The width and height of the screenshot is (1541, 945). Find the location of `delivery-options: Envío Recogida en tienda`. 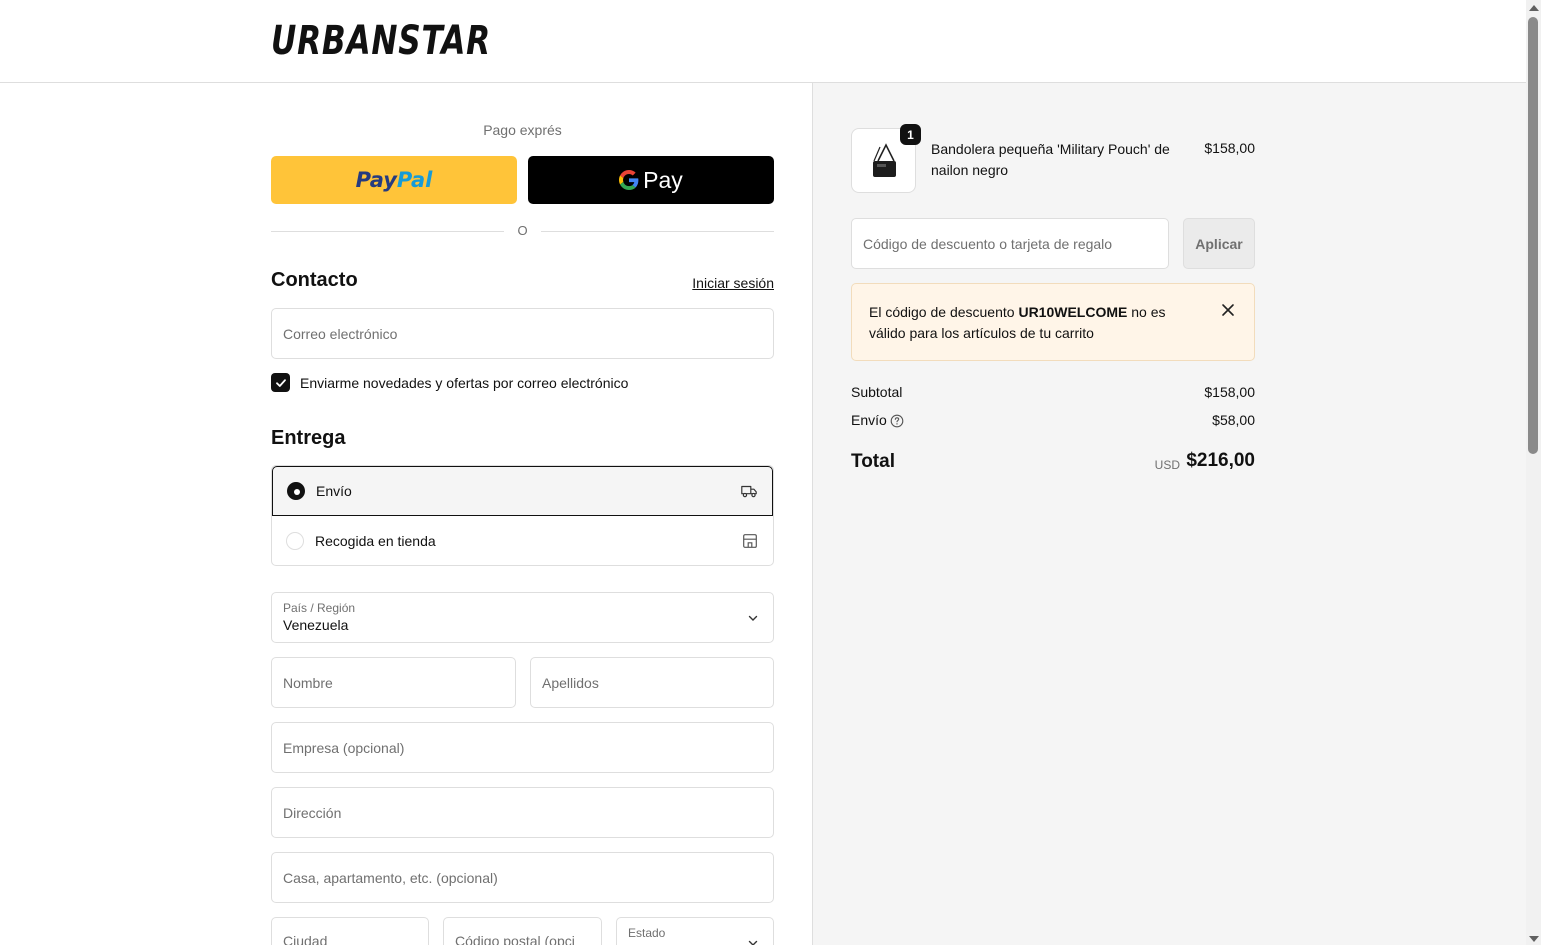

delivery-options: Envío Recogida en tienda is located at coordinates (522, 515).